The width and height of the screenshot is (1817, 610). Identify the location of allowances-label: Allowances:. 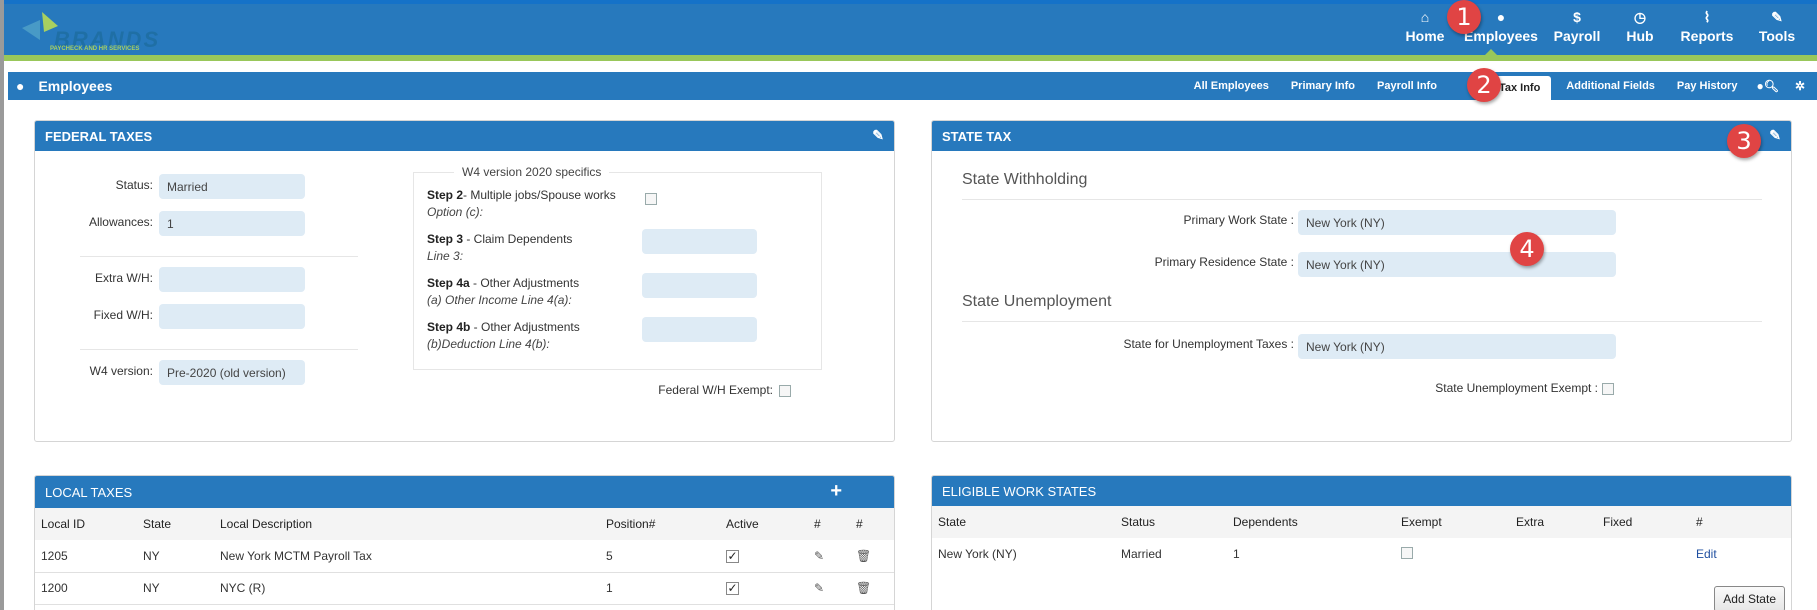
(120, 222).